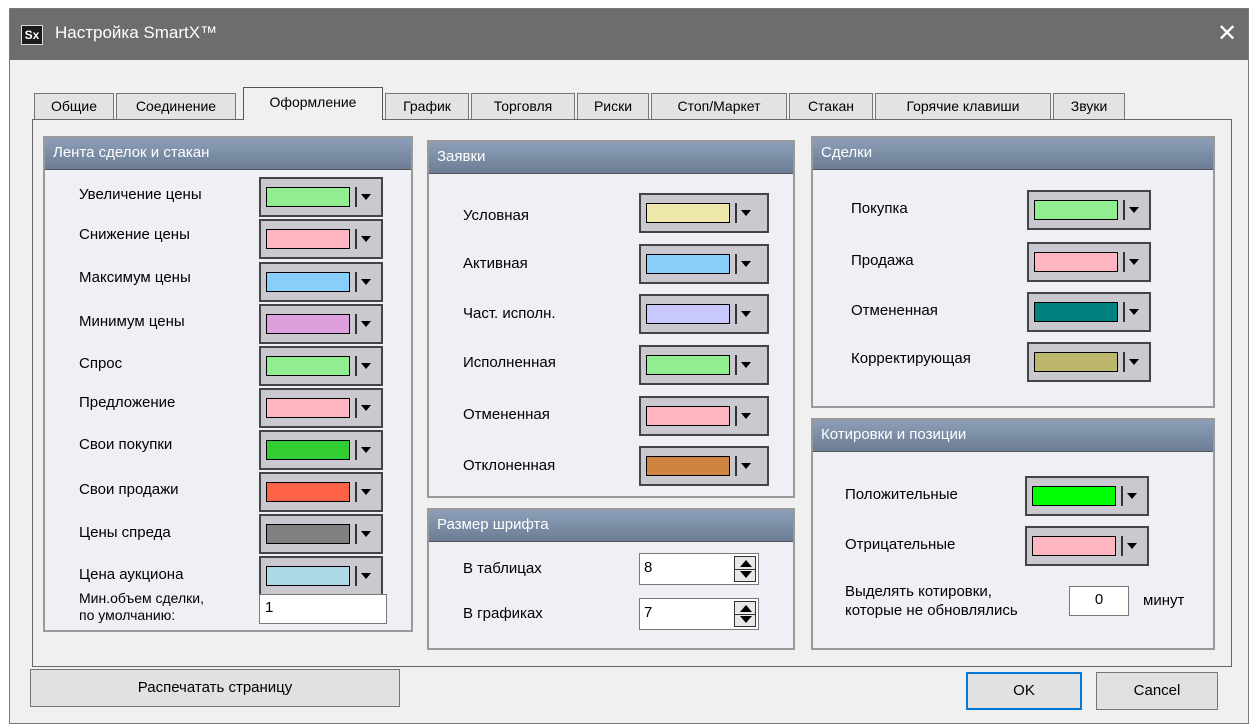  I want to click on partially-filled-color-picker, so click(704, 314).